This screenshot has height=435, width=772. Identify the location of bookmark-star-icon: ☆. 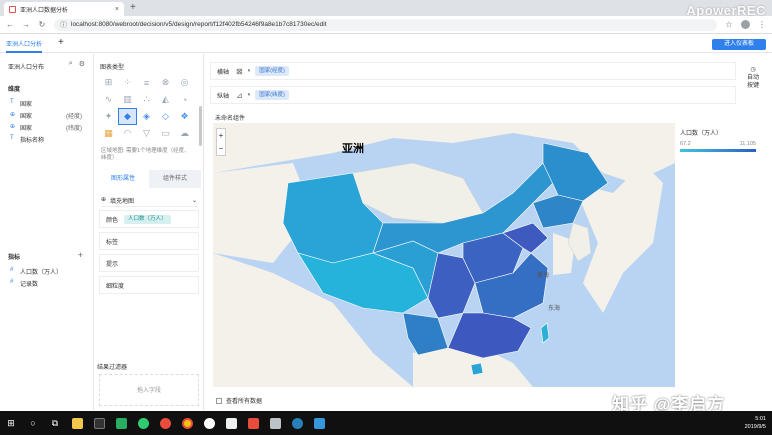
(729, 24).